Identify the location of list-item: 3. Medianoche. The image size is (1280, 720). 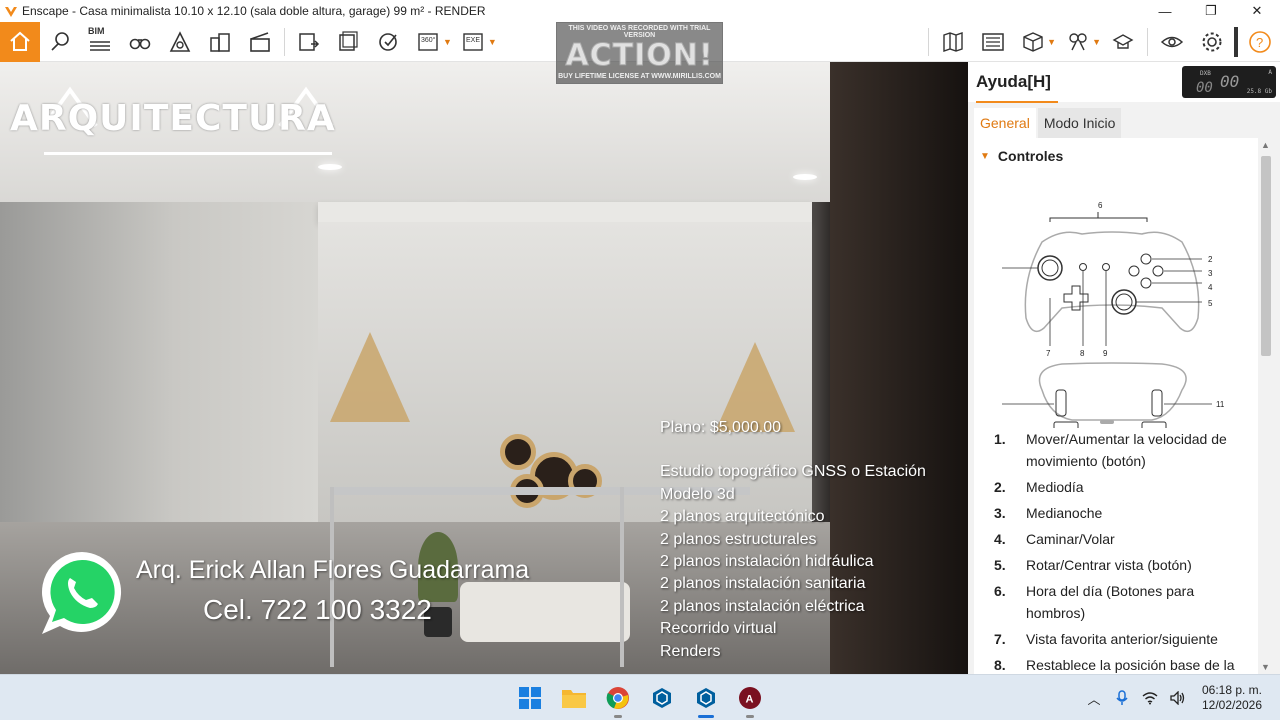
(1048, 513).